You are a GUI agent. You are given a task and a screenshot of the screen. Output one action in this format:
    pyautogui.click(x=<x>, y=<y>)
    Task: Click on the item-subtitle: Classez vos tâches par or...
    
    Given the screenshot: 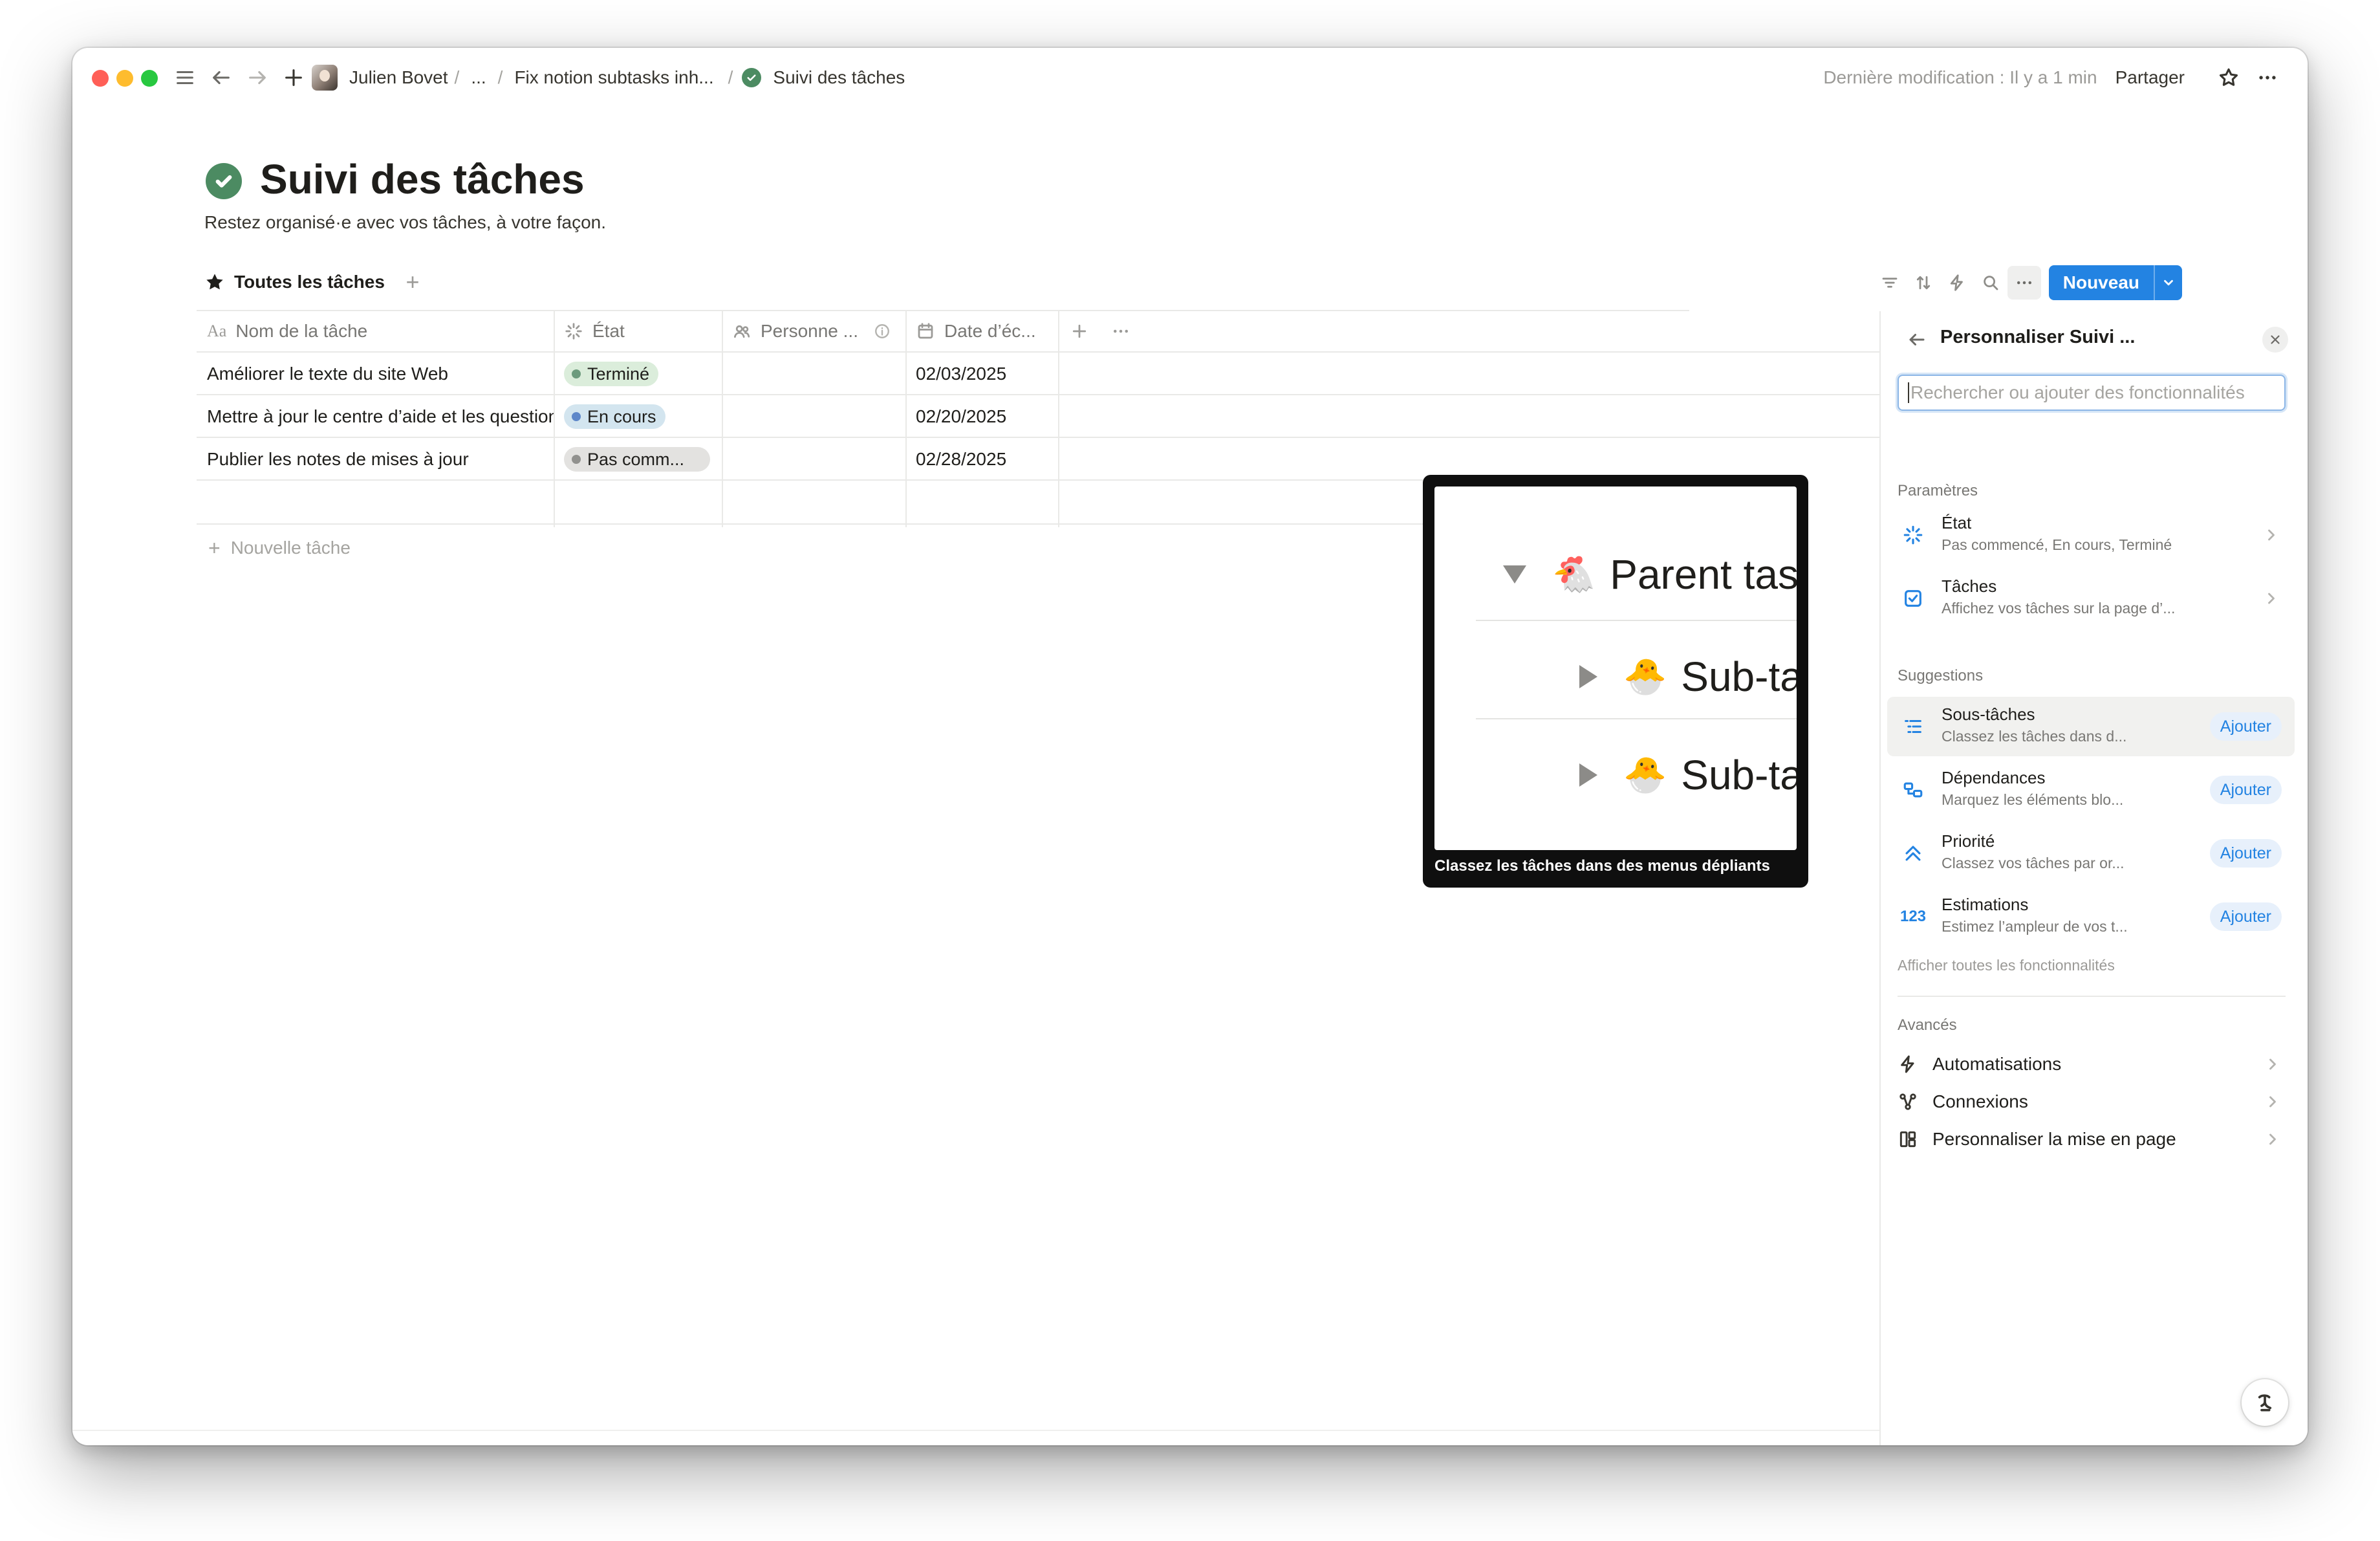 What is the action you would take?
    pyautogui.click(x=2033, y=863)
    